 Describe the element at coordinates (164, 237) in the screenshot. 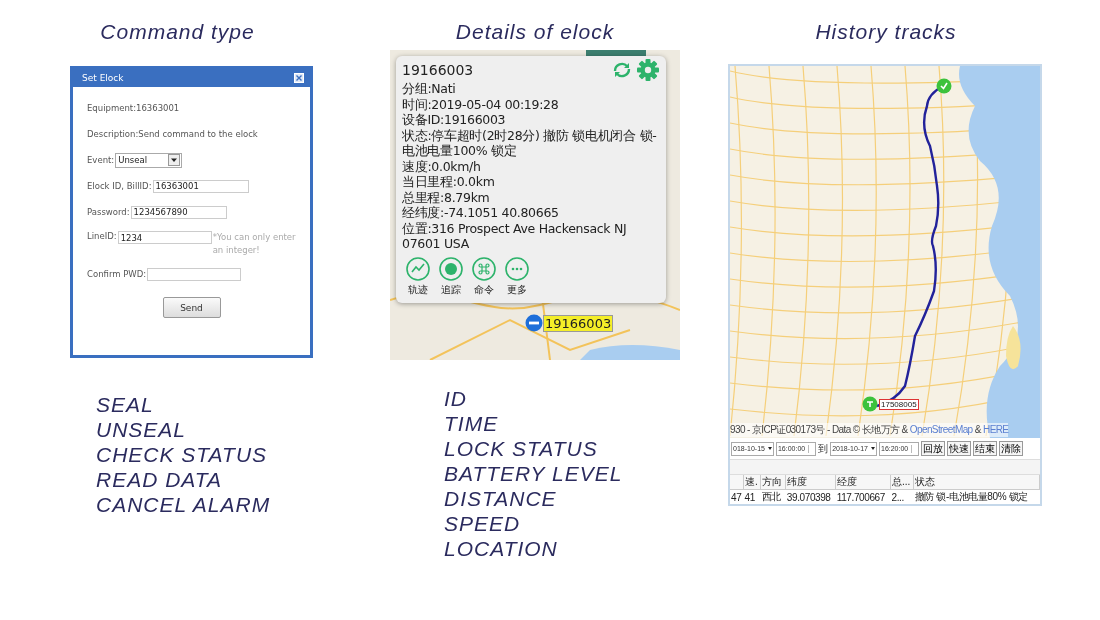

I see `line-id-field: 1234` at that location.